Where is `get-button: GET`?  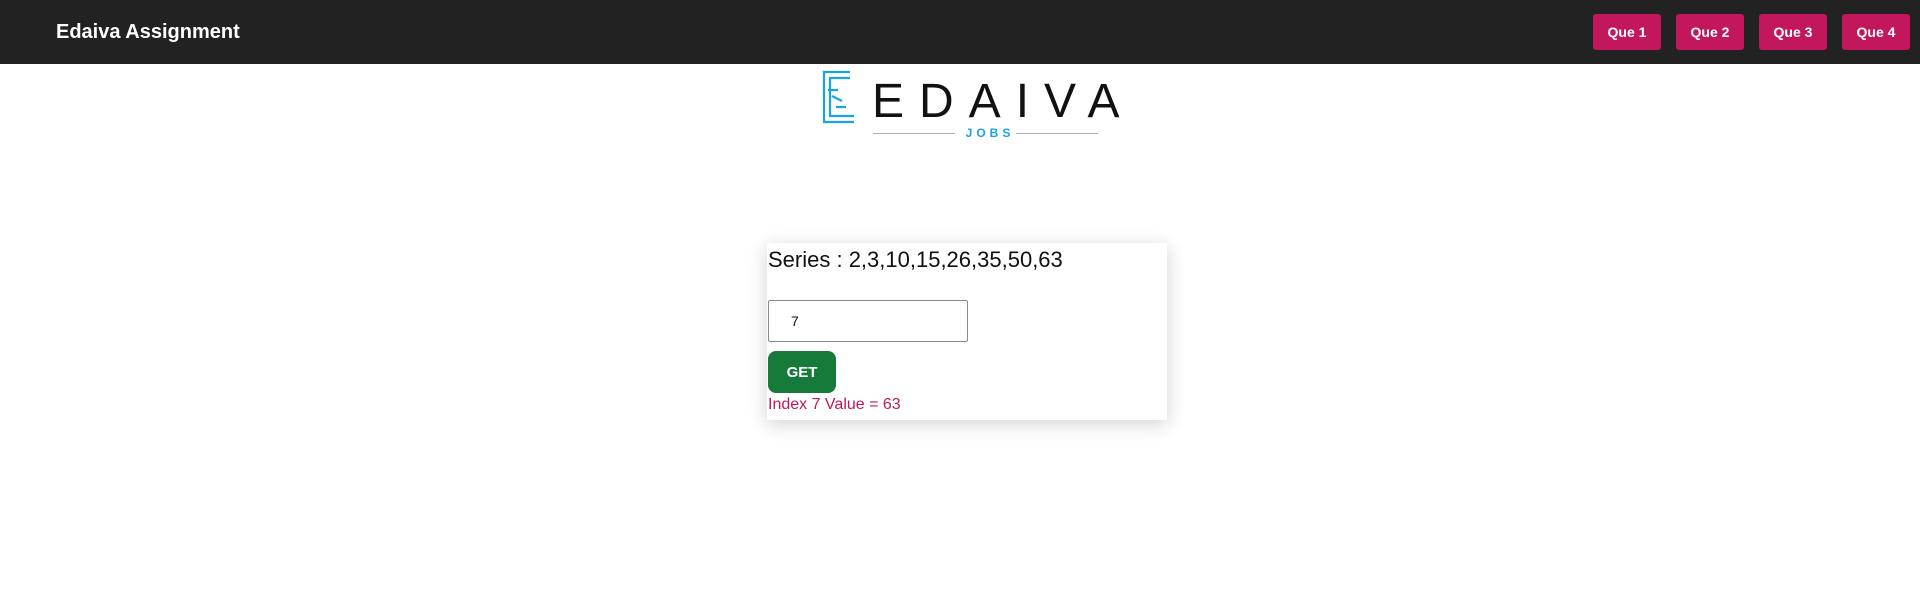 get-button: GET is located at coordinates (802, 372).